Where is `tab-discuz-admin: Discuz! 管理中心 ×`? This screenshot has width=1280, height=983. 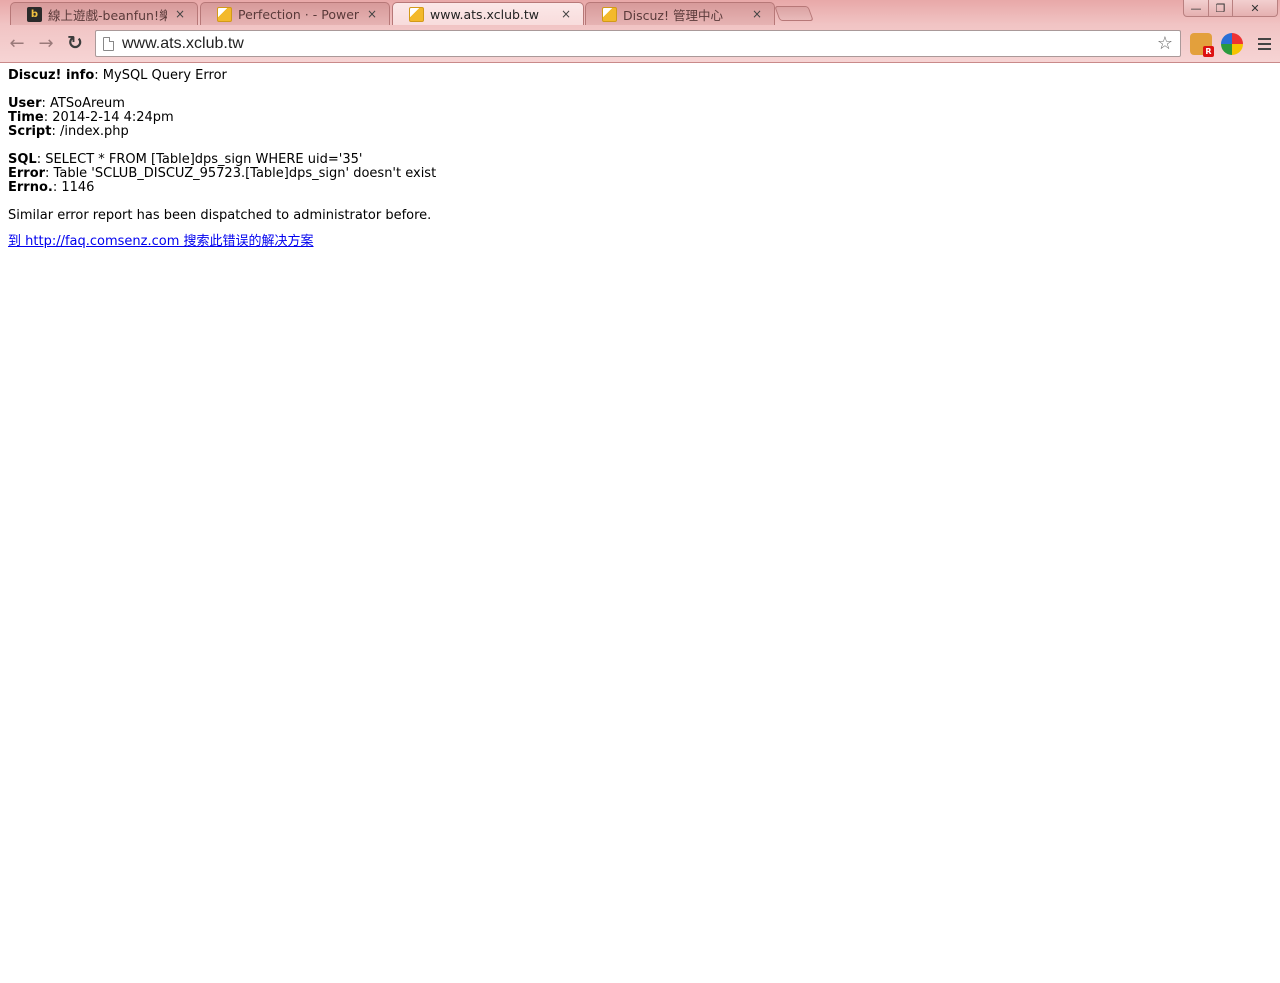
tab-discuz-admin: Discuz! 管理中心 × is located at coordinates (680, 13).